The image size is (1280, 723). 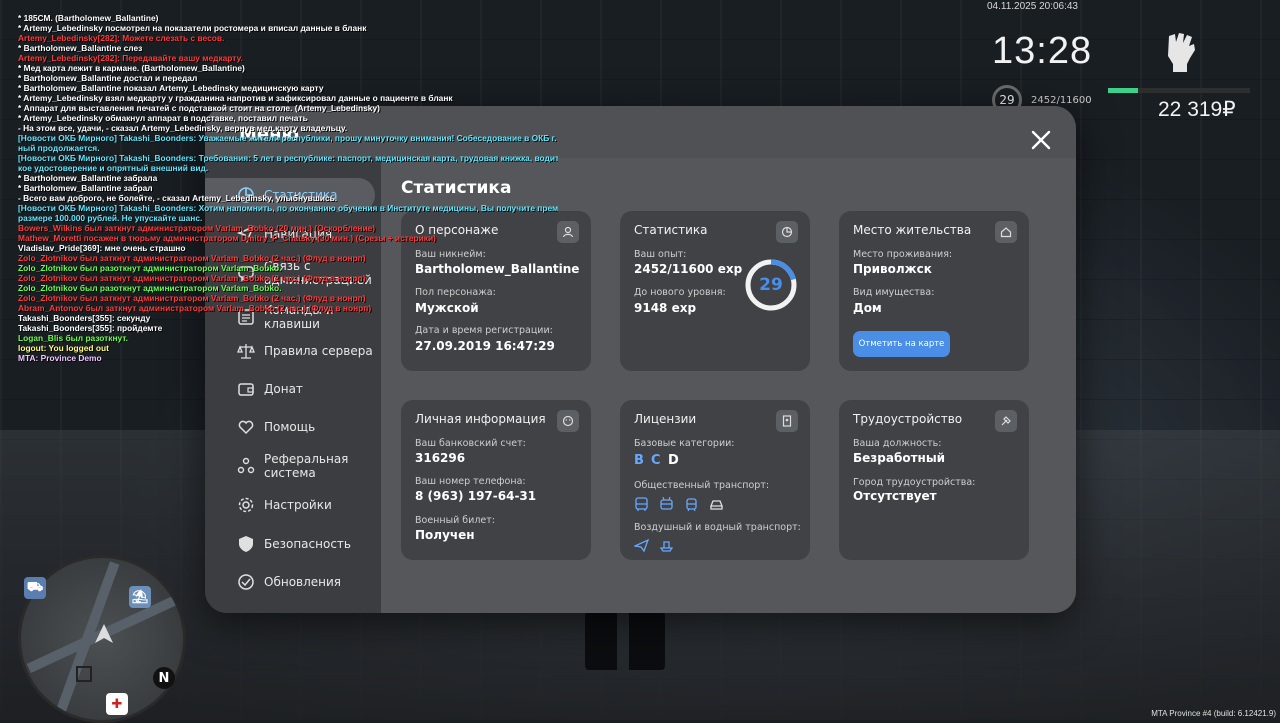 I want to click on card-title: Место жительства, so click(x=912, y=230).